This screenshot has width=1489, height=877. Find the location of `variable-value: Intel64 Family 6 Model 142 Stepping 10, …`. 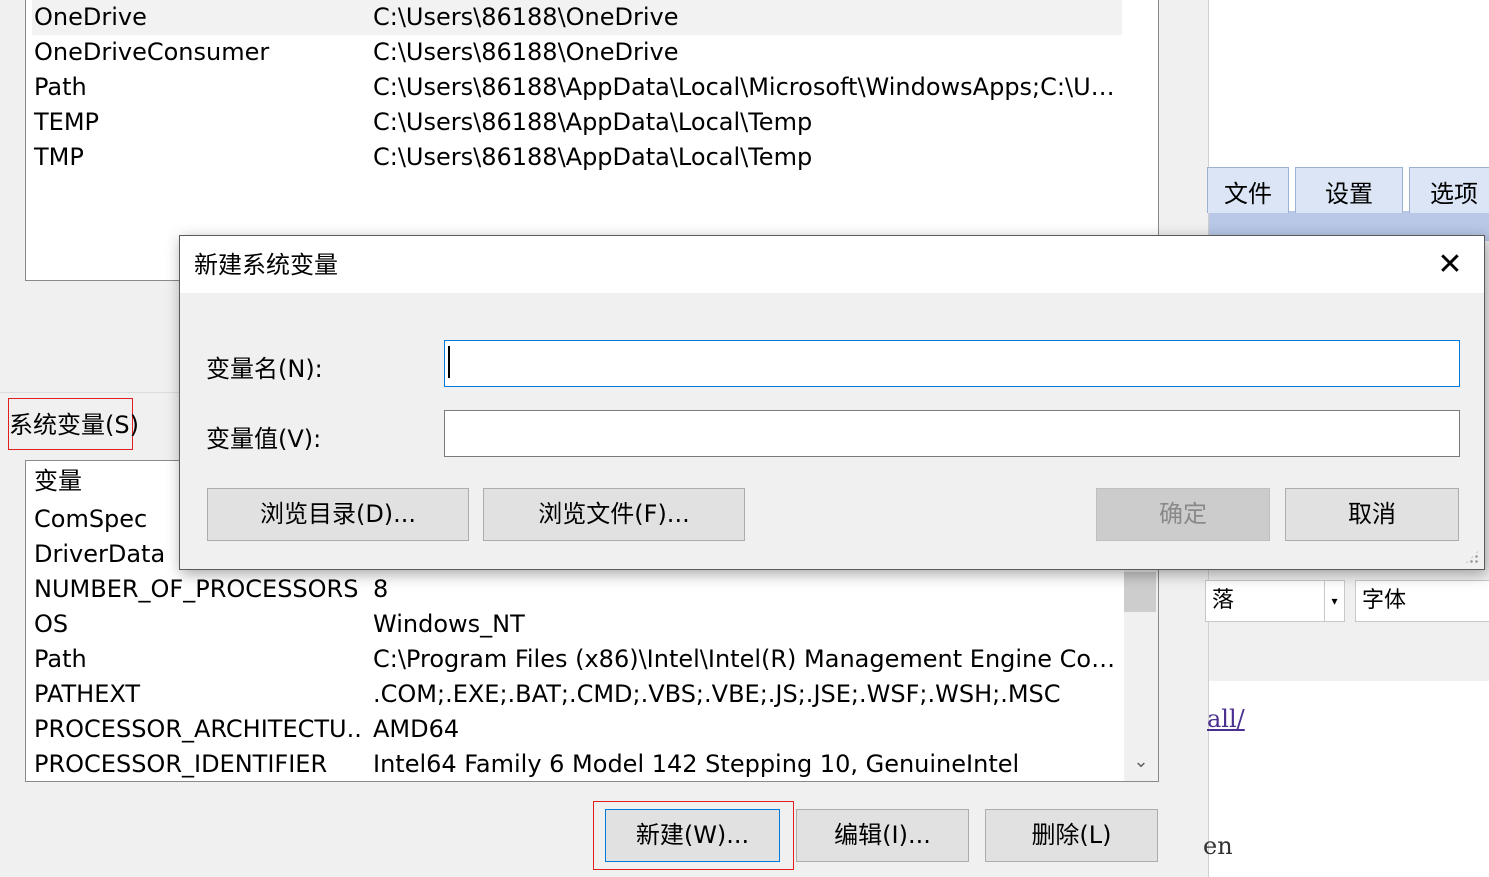

variable-value: Intel64 Family 6 Model 142 Stepping 10, … is located at coordinates (696, 764).